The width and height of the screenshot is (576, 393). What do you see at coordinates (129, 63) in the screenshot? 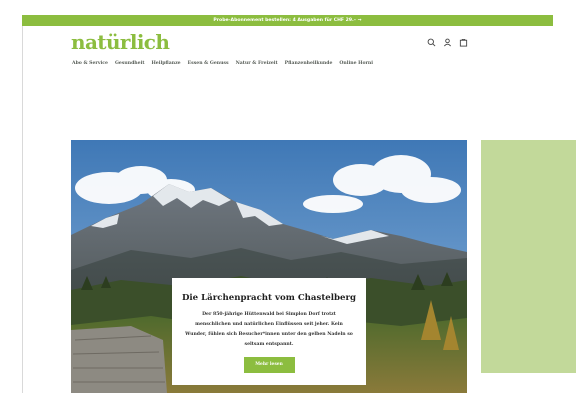
I see `nav-item-gesundheit: Gesundheit` at bounding box center [129, 63].